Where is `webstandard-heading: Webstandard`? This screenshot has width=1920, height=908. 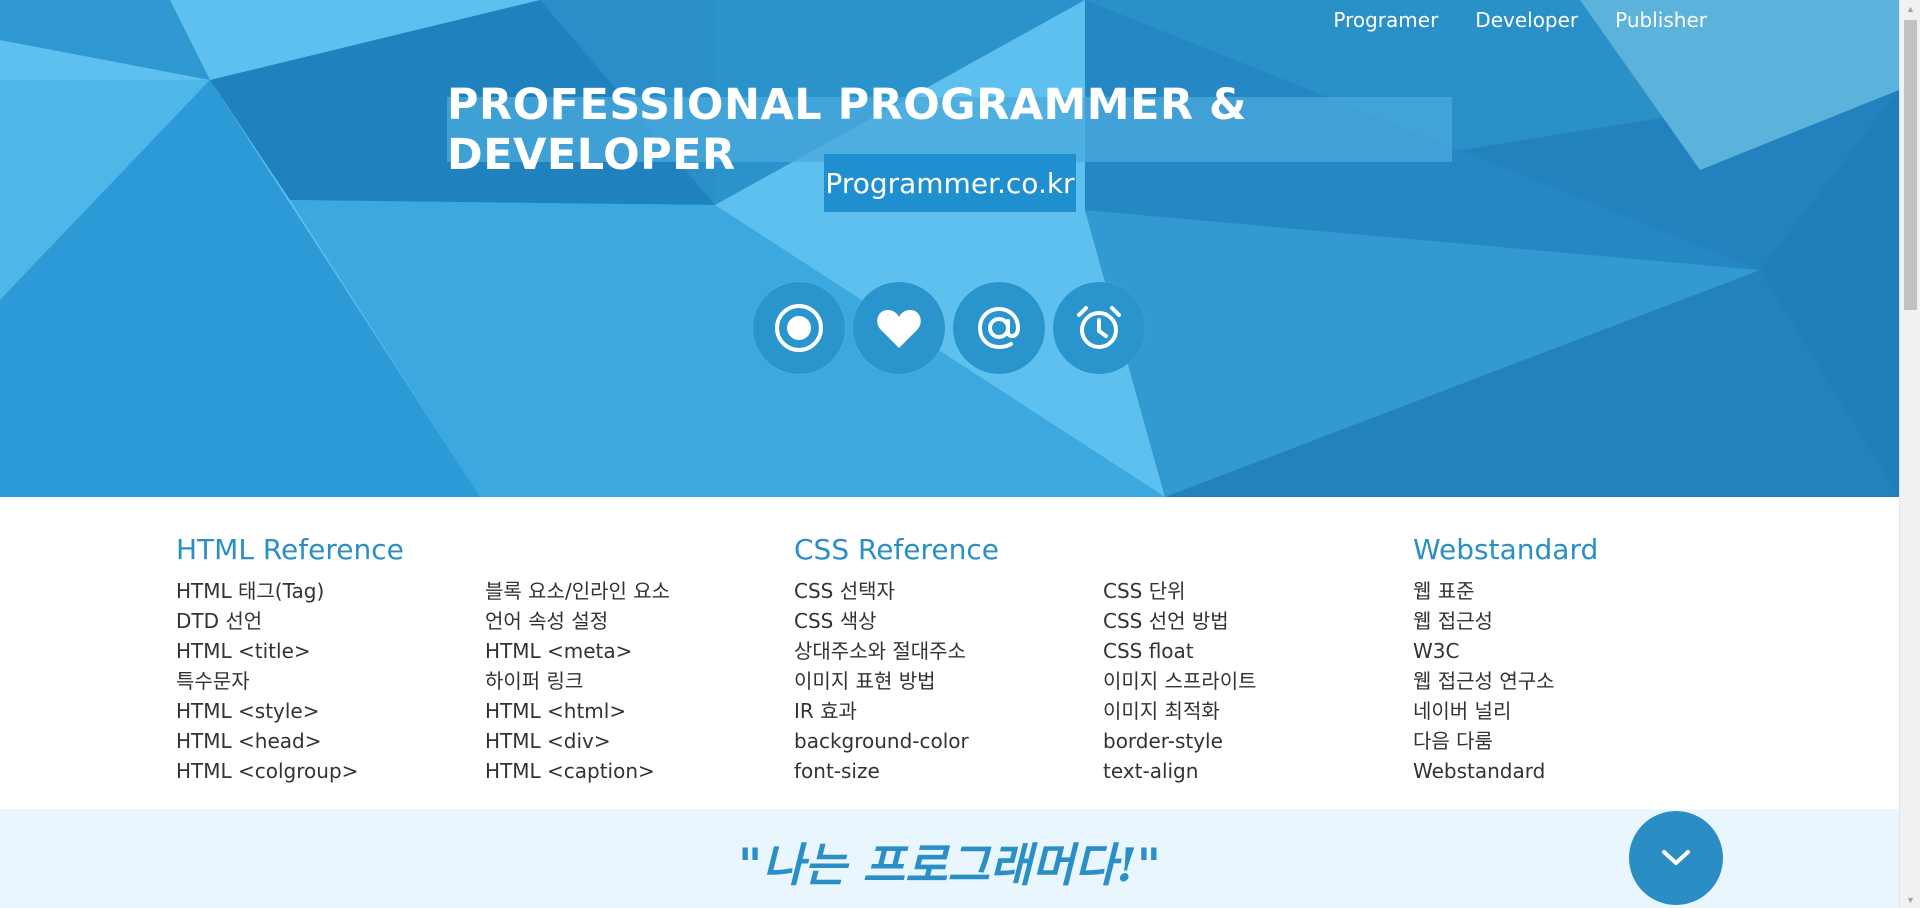
webstandard-heading: Webstandard is located at coordinates (1567, 549).